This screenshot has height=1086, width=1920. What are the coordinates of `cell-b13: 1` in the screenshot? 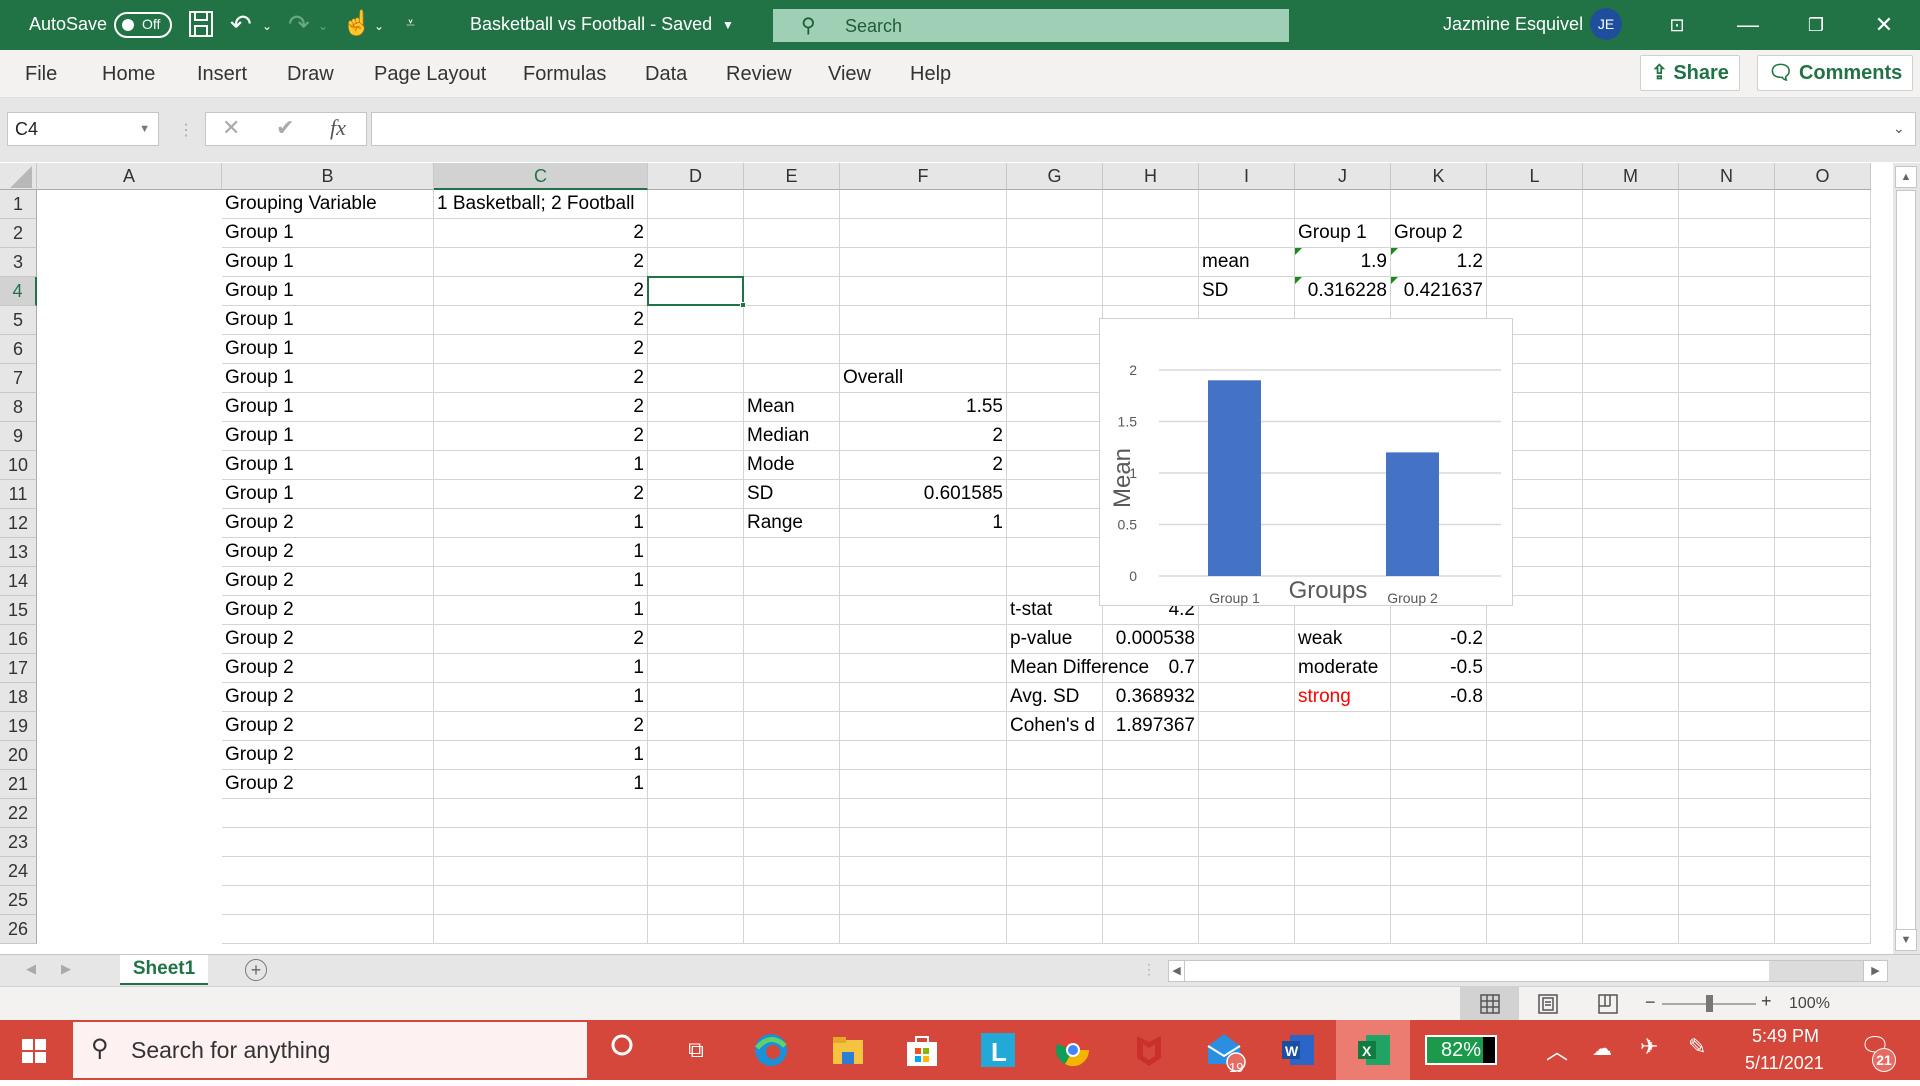 It's located at (541, 552).